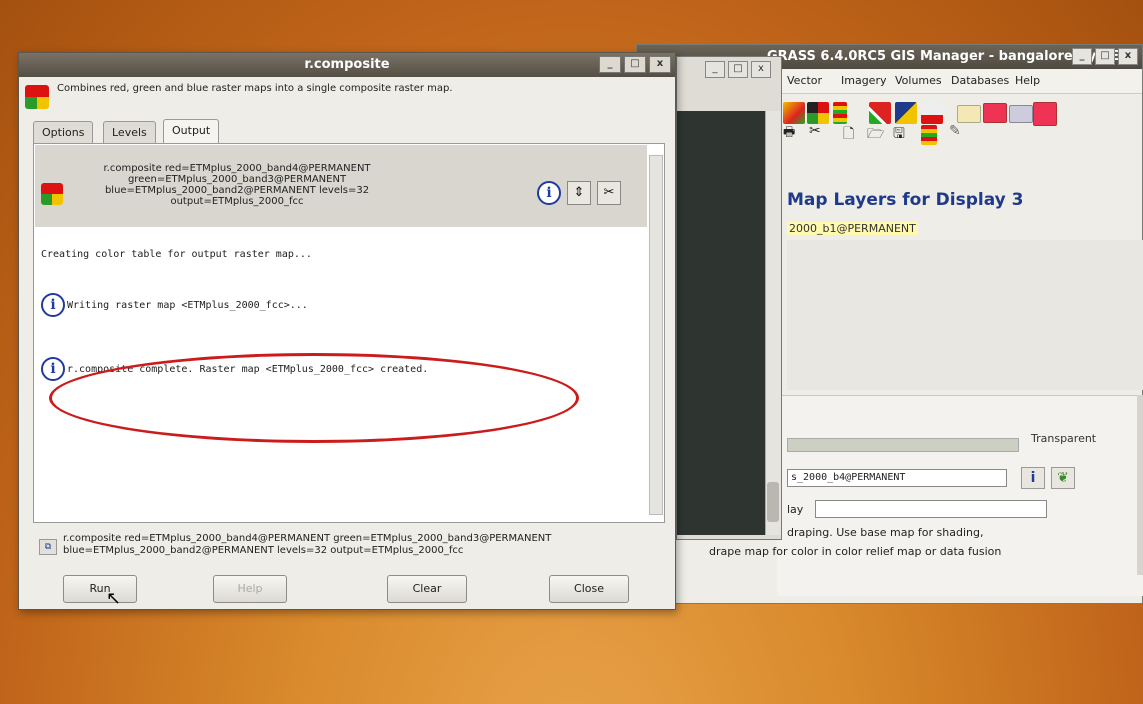 The image size is (1143, 704). I want to click on vector-icon, so click(880, 113).